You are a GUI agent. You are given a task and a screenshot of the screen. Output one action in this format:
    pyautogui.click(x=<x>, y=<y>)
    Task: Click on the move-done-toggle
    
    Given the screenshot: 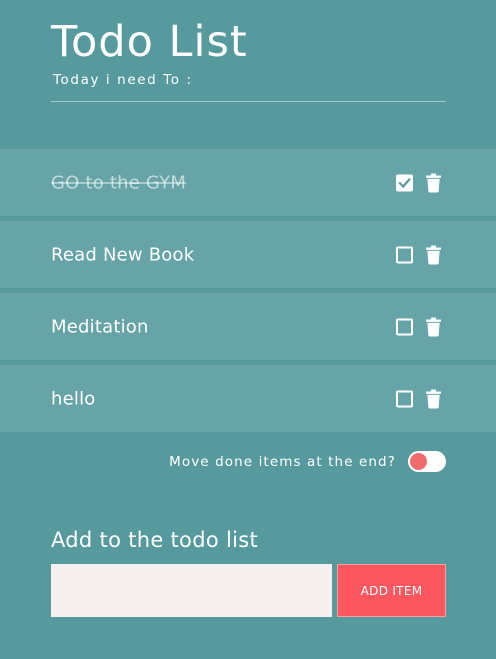 What is the action you would take?
    pyautogui.click(x=427, y=461)
    